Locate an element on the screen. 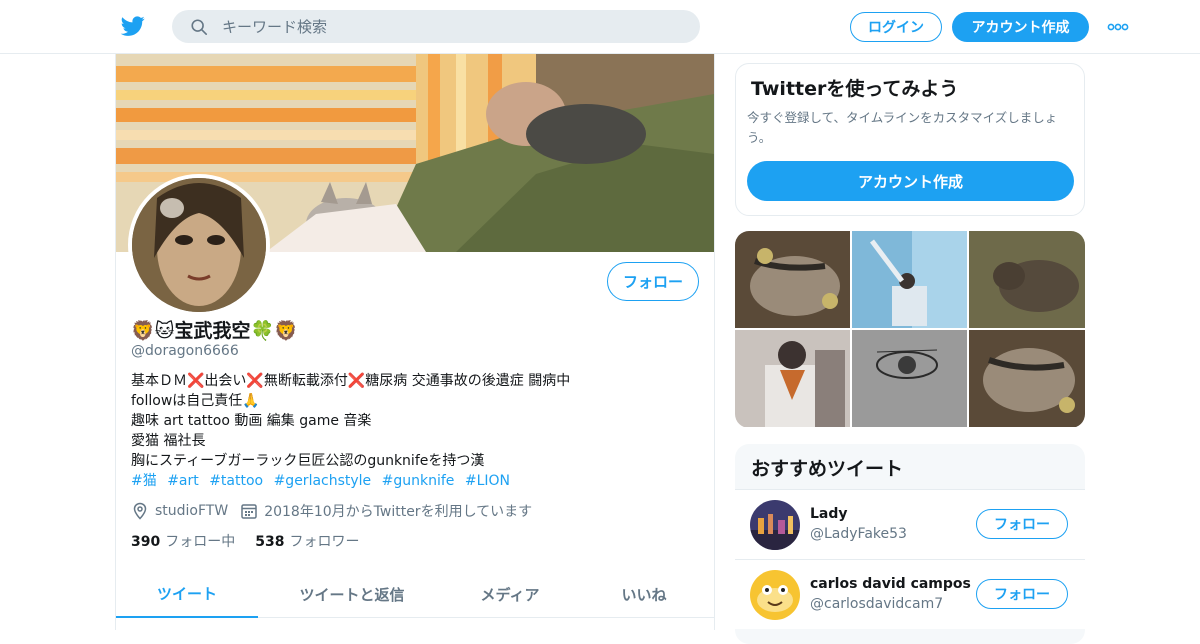 This screenshot has height=644, width=1200. bio-line: 基本ＤＭ❌出会い❌無断転載添付❌糖尿病 交通事故の後遺症 闘病中 is located at coordinates (351, 381).